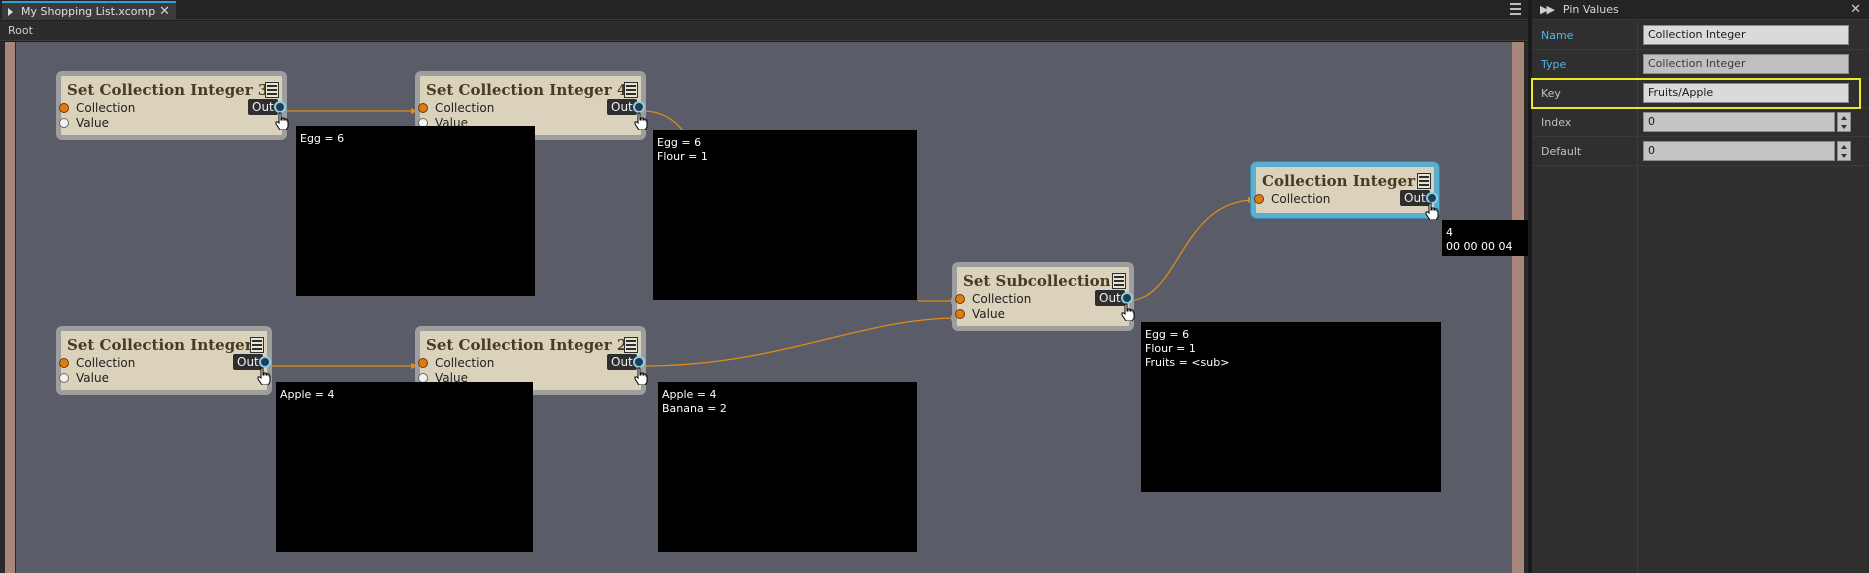  Describe the element at coordinates (1561, 151) in the screenshot. I see `property-label: Default` at that location.